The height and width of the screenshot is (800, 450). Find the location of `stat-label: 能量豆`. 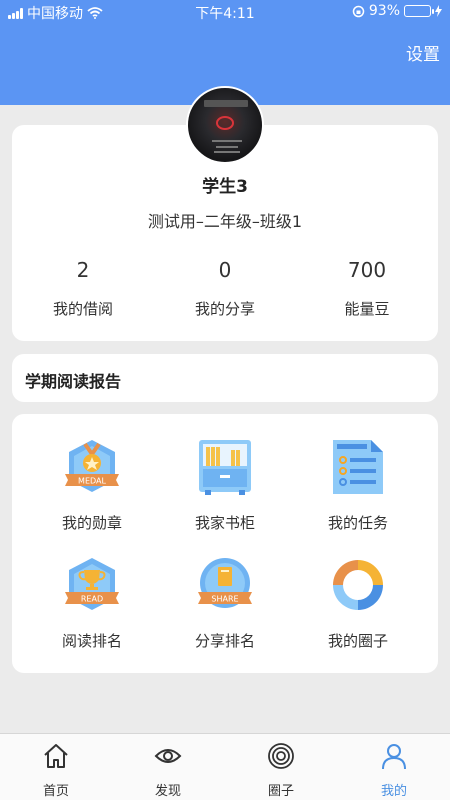

stat-label: 能量豆 is located at coordinates (367, 309).